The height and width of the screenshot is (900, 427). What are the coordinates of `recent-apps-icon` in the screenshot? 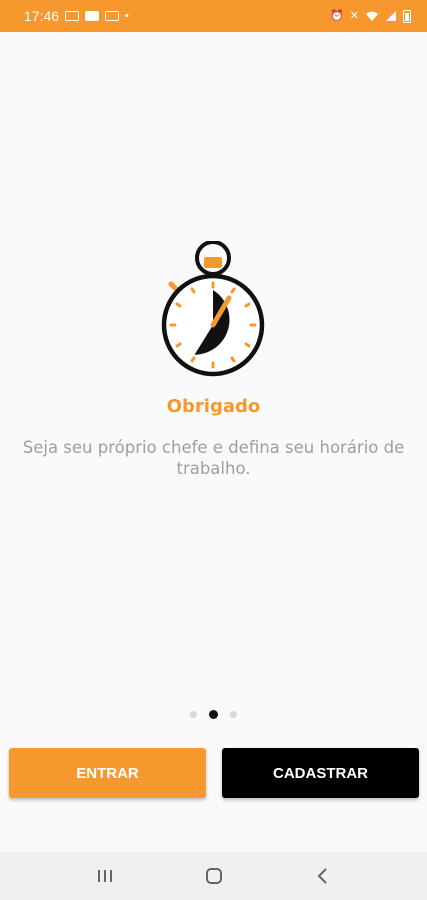 It's located at (104, 876).